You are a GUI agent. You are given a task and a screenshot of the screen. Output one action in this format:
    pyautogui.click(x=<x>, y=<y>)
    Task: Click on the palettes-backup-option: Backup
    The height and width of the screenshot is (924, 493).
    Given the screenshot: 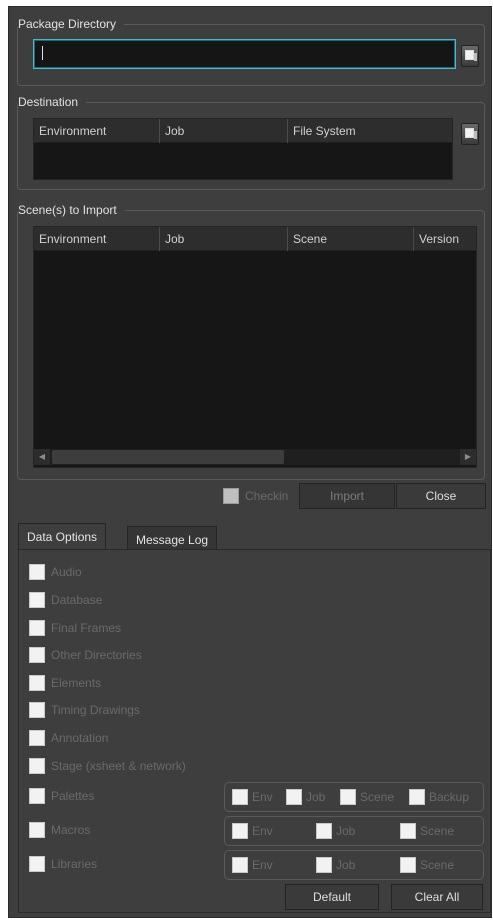 What is the action you would take?
    pyautogui.click(x=439, y=797)
    